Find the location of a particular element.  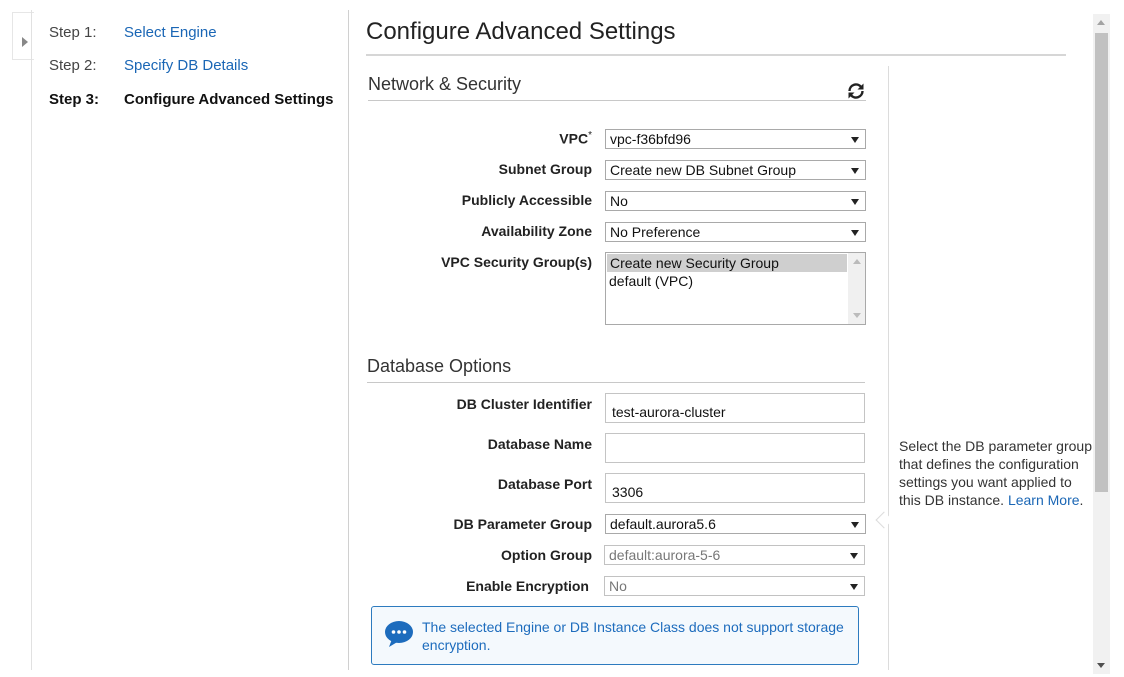

availability-zone-label: Availability Zone is located at coordinates (536, 231).